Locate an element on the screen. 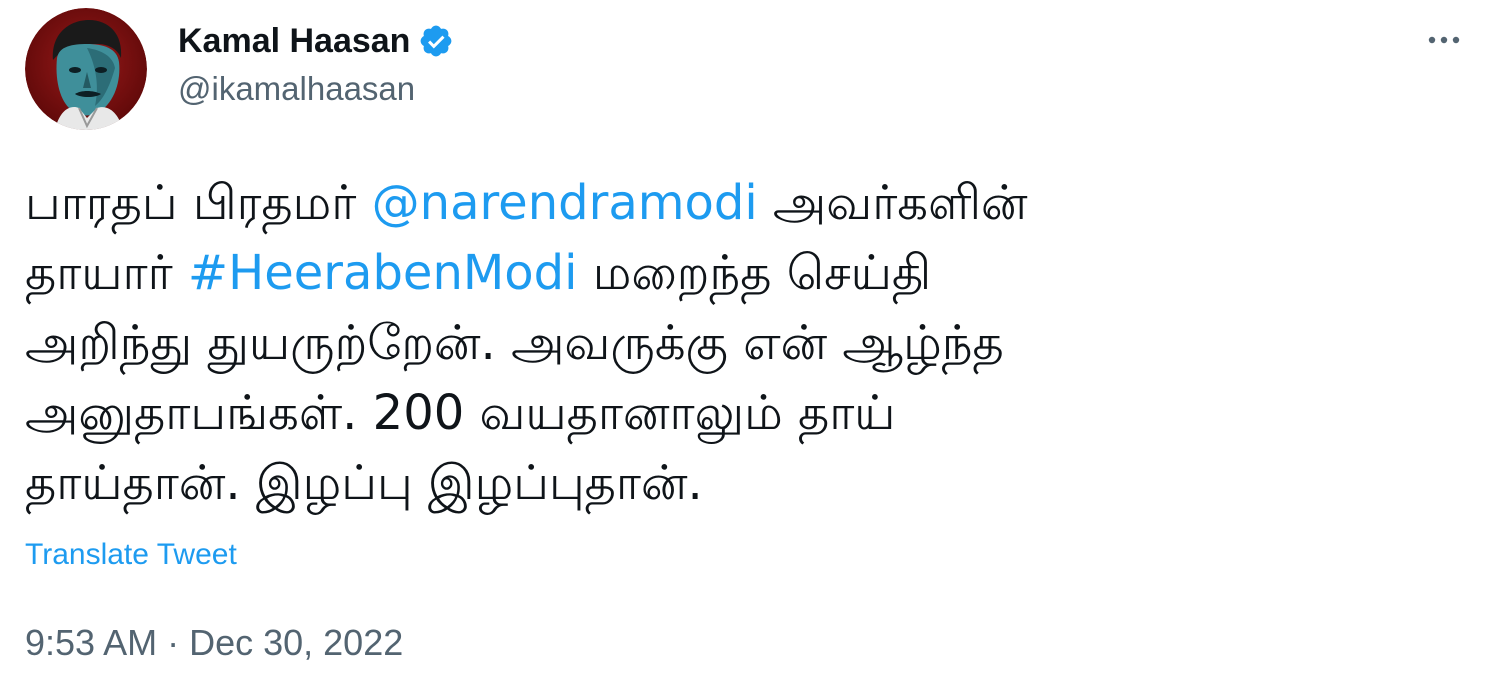 The image size is (1503, 675). tweet-date: Dec 30, 2022 is located at coordinates (296, 642).